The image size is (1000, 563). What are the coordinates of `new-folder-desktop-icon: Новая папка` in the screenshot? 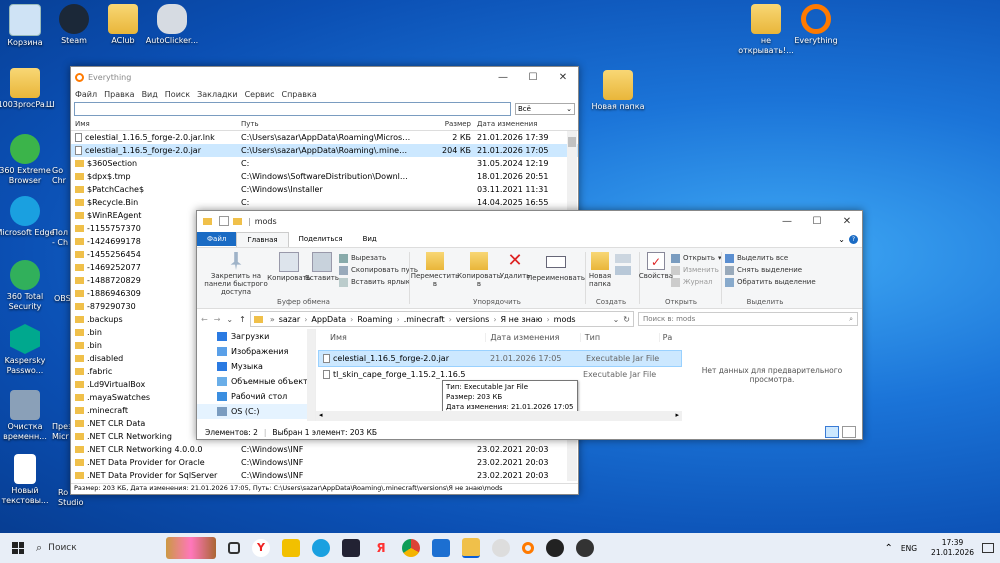 It's located at (618, 91).